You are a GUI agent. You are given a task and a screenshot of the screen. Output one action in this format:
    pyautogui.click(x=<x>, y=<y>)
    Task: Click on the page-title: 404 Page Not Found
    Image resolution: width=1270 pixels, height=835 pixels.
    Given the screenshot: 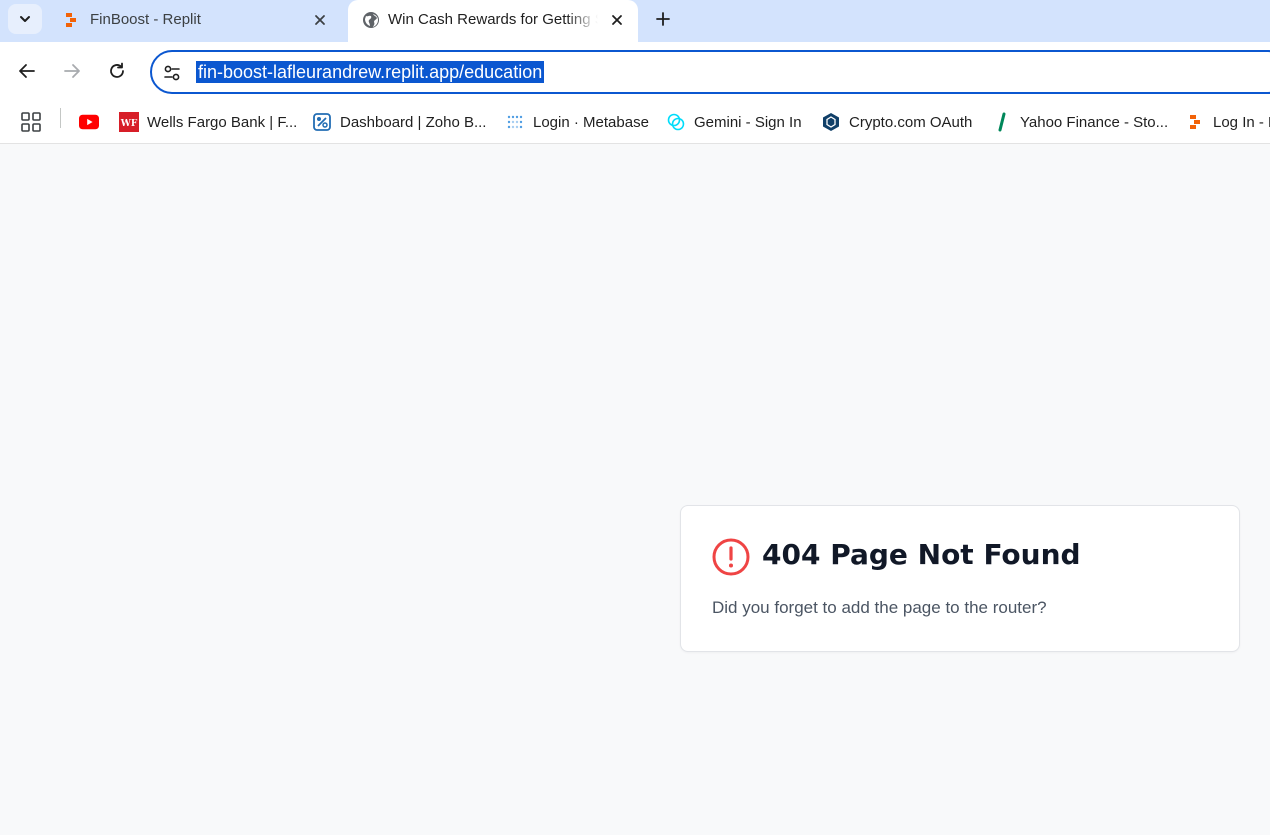 What is the action you would take?
    pyautogui.click(x=921, y=554)
    